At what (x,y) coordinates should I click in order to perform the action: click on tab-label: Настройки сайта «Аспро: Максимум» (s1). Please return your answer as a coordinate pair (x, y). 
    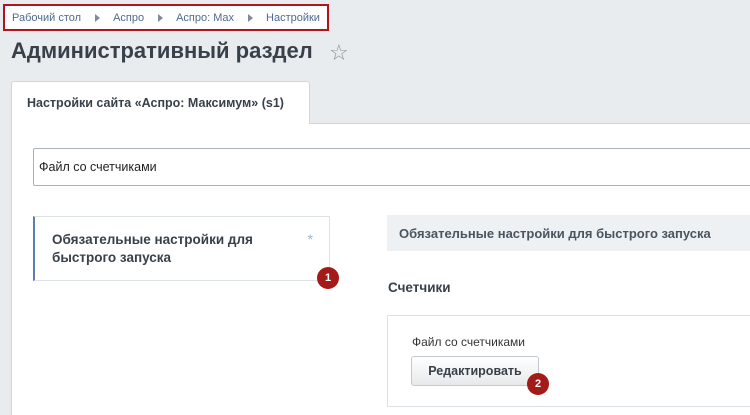
    Looking at the image, I should click on (155, 103).